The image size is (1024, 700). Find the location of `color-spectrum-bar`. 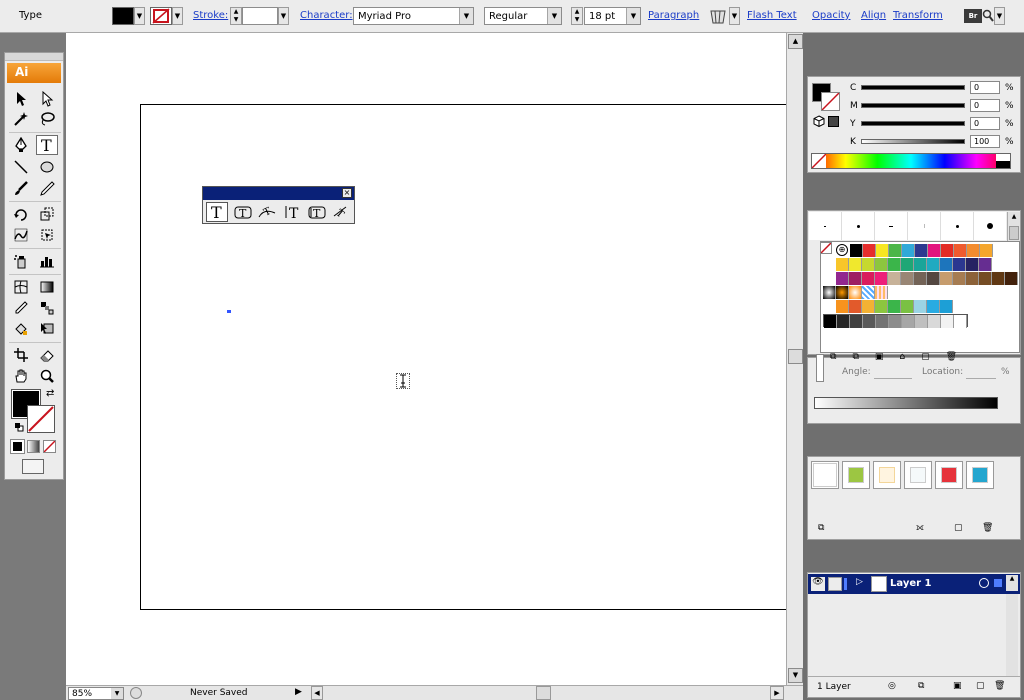

color-spectrum-bar is located at coordinates (911, 161).